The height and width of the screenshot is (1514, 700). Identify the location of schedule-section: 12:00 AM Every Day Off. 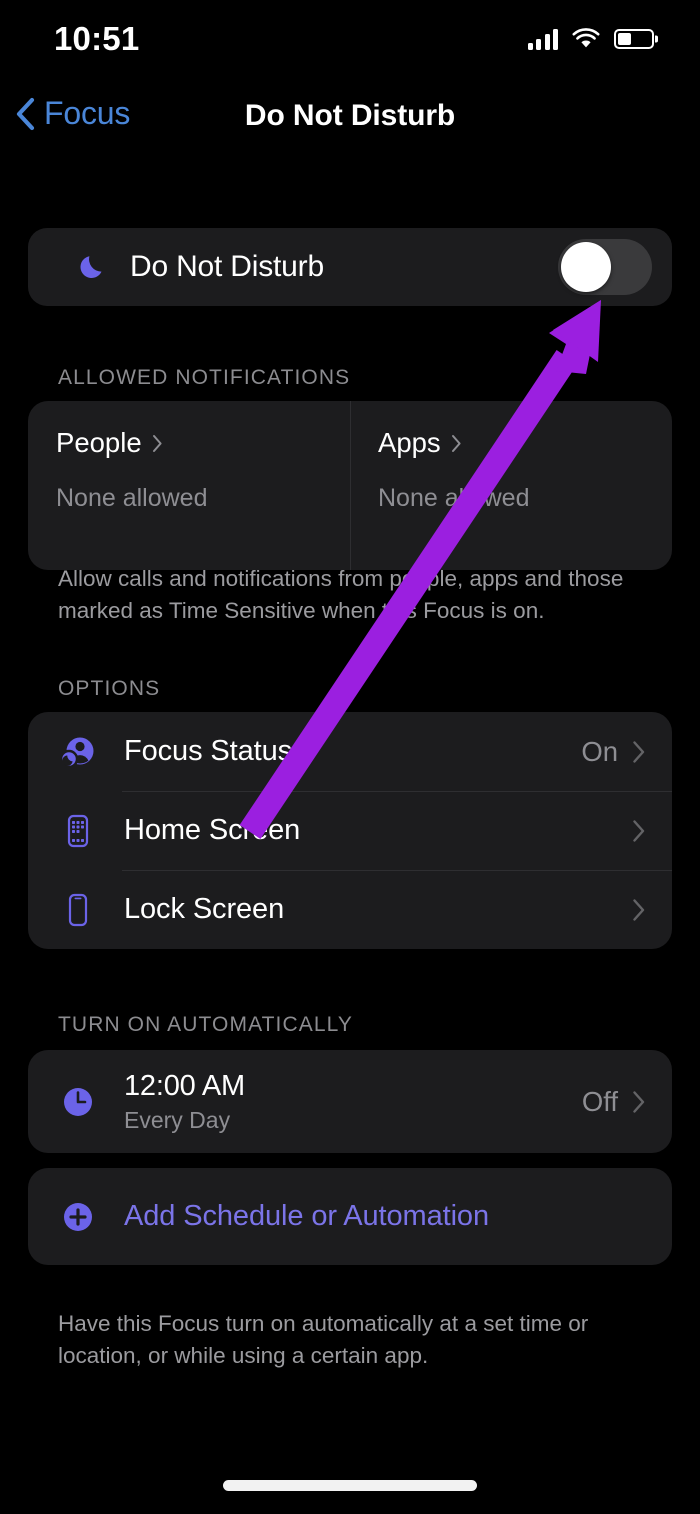
(350, 1101).